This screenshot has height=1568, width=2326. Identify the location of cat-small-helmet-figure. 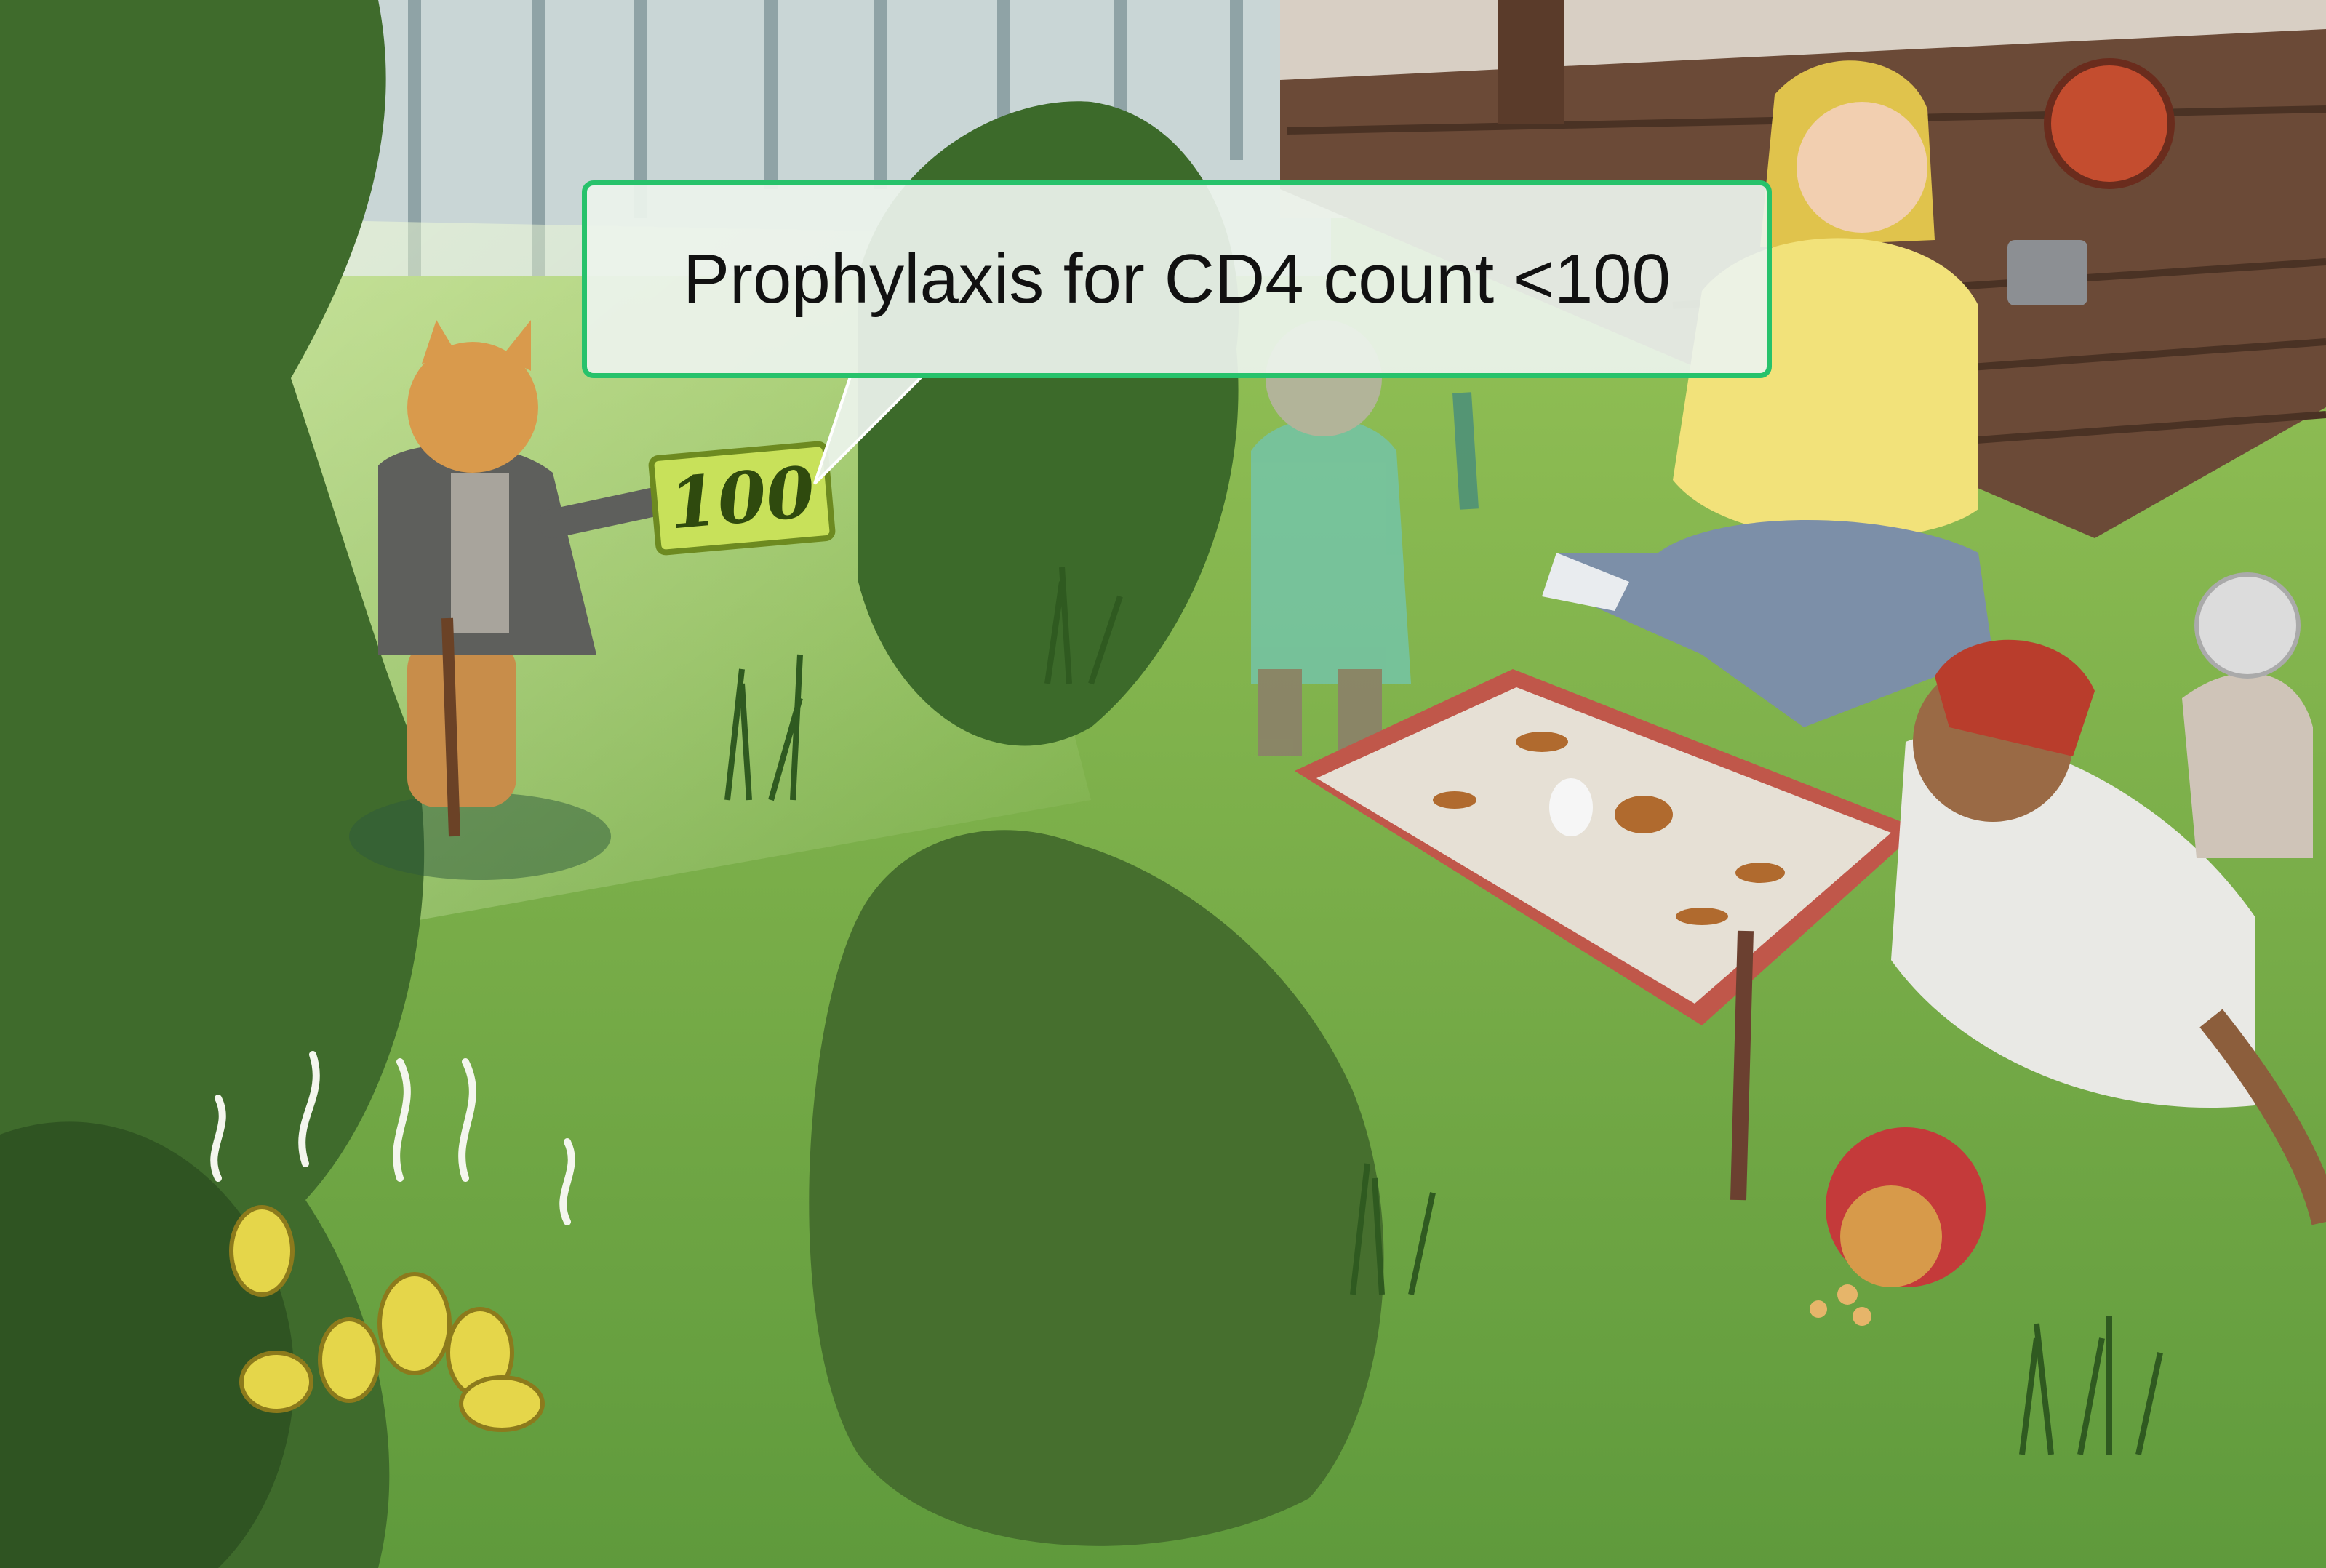
(2247, 715).